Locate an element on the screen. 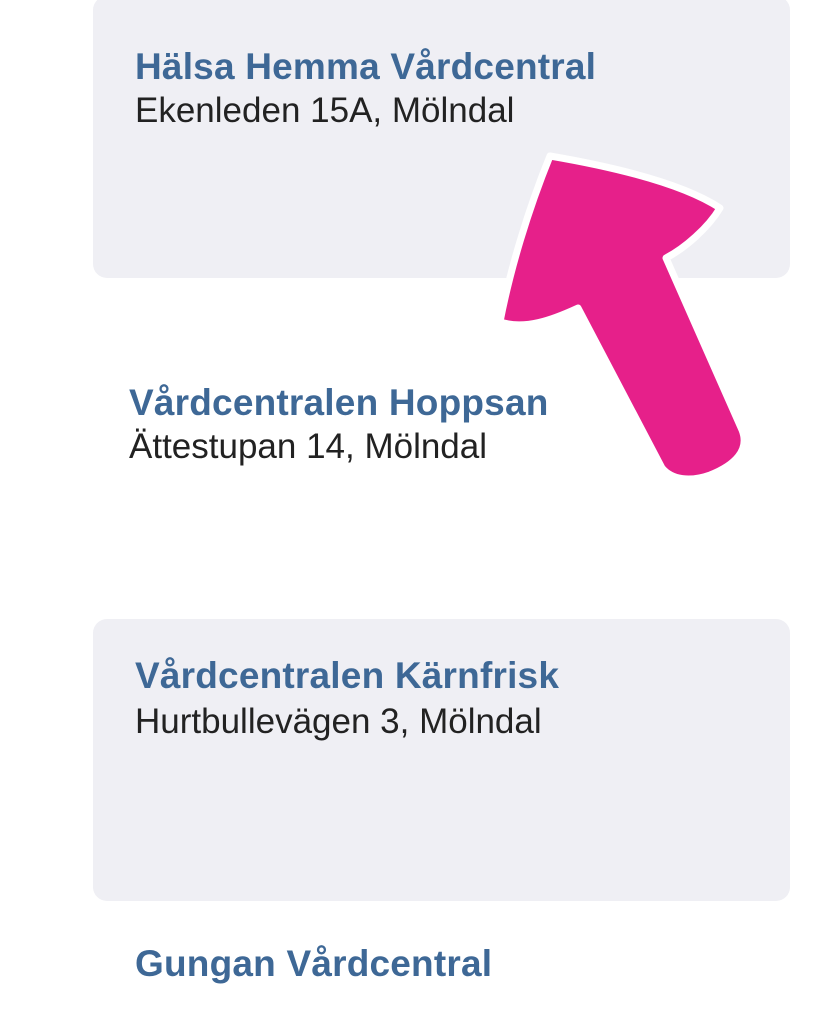 This screenshot has width=834, height=1025. clinic-address: Ättestupan 14, Mölndal is located at coordinates (308, 446).